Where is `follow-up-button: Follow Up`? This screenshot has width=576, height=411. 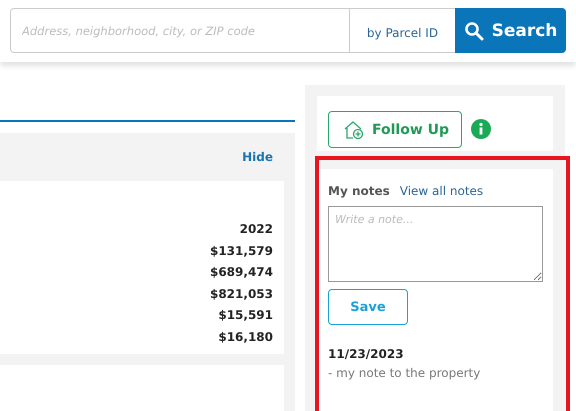
follow-up-button: Follow Up is located at coordinates (395, 129).